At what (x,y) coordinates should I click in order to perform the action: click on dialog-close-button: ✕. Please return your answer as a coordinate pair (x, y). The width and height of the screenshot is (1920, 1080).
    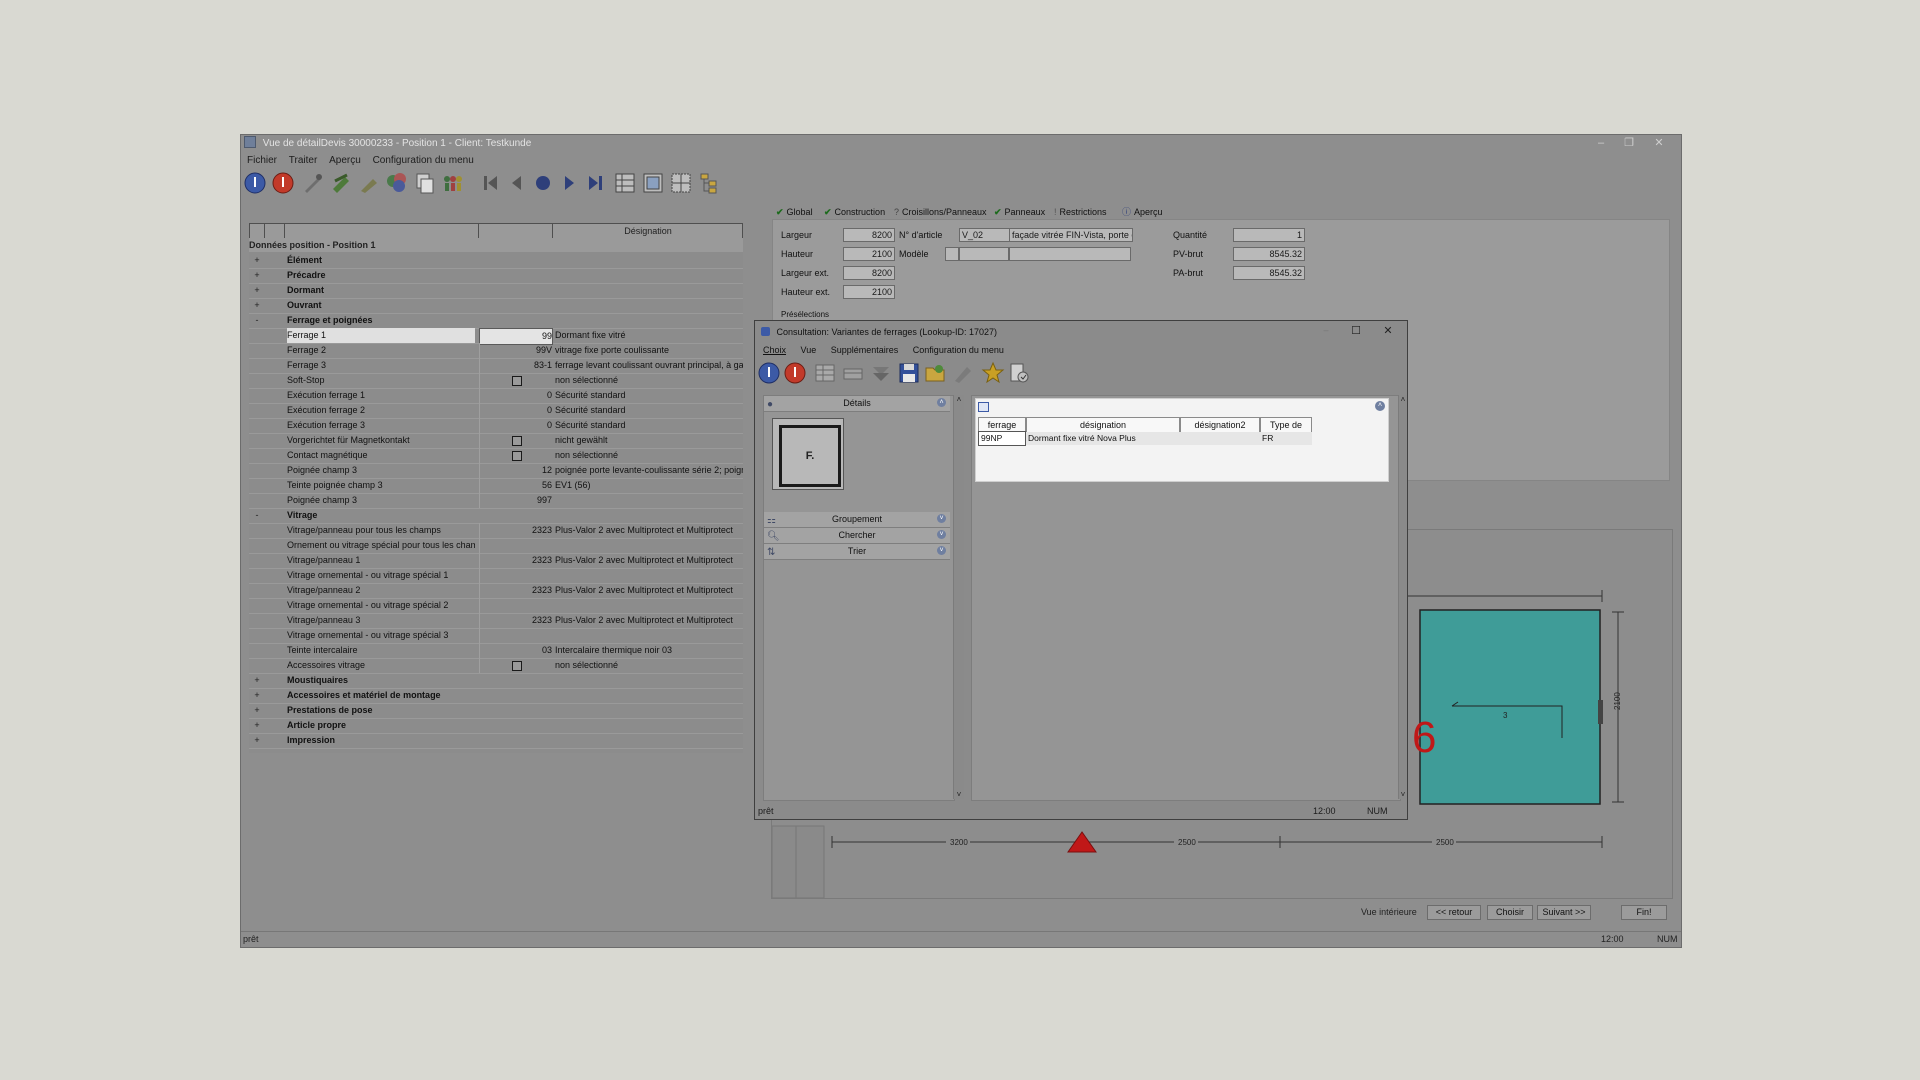
    Looking at the image, I should click on (1388, 330).